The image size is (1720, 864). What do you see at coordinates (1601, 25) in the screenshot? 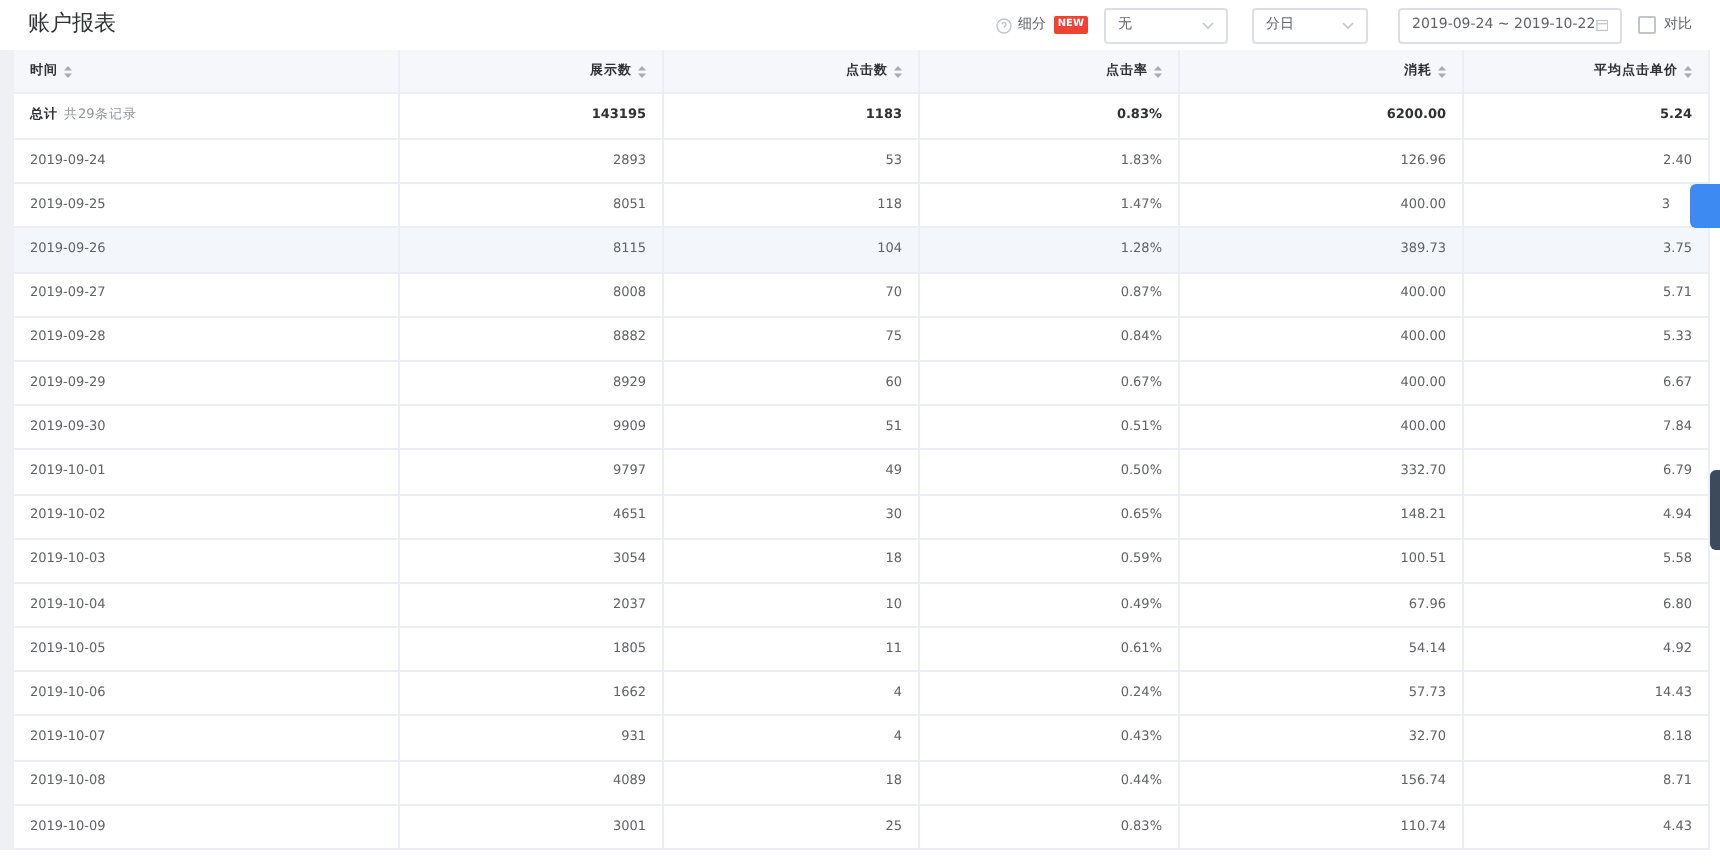
I see `calendar-icon` at bounding box center [1601, 25].